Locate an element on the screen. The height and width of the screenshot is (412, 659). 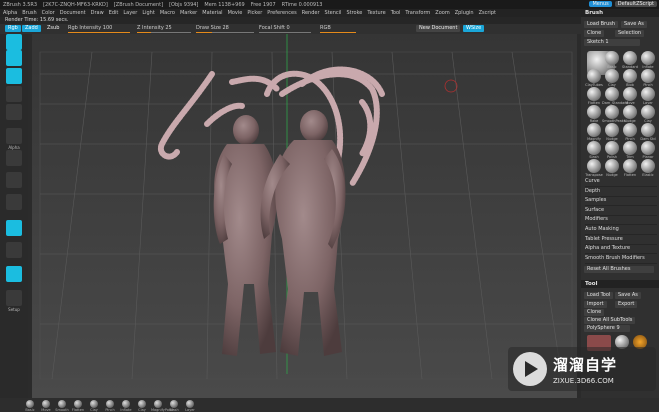
rotate-tool-icon is located at coordinates (14, 112).